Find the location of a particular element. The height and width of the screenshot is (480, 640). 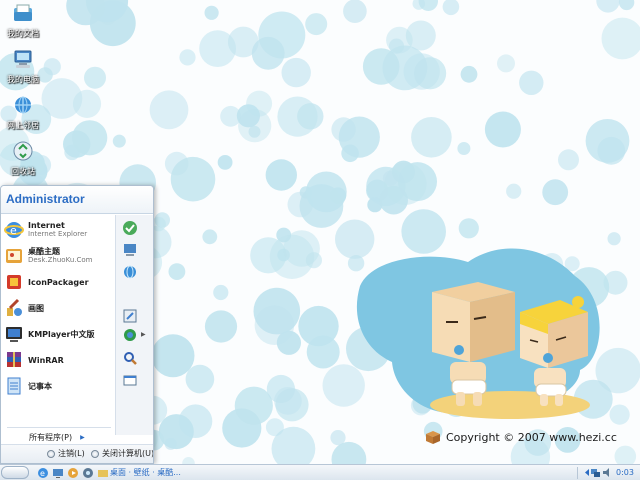

desktop-icon-recycle-bin: 回收站 is located at coordinates (23, 158).